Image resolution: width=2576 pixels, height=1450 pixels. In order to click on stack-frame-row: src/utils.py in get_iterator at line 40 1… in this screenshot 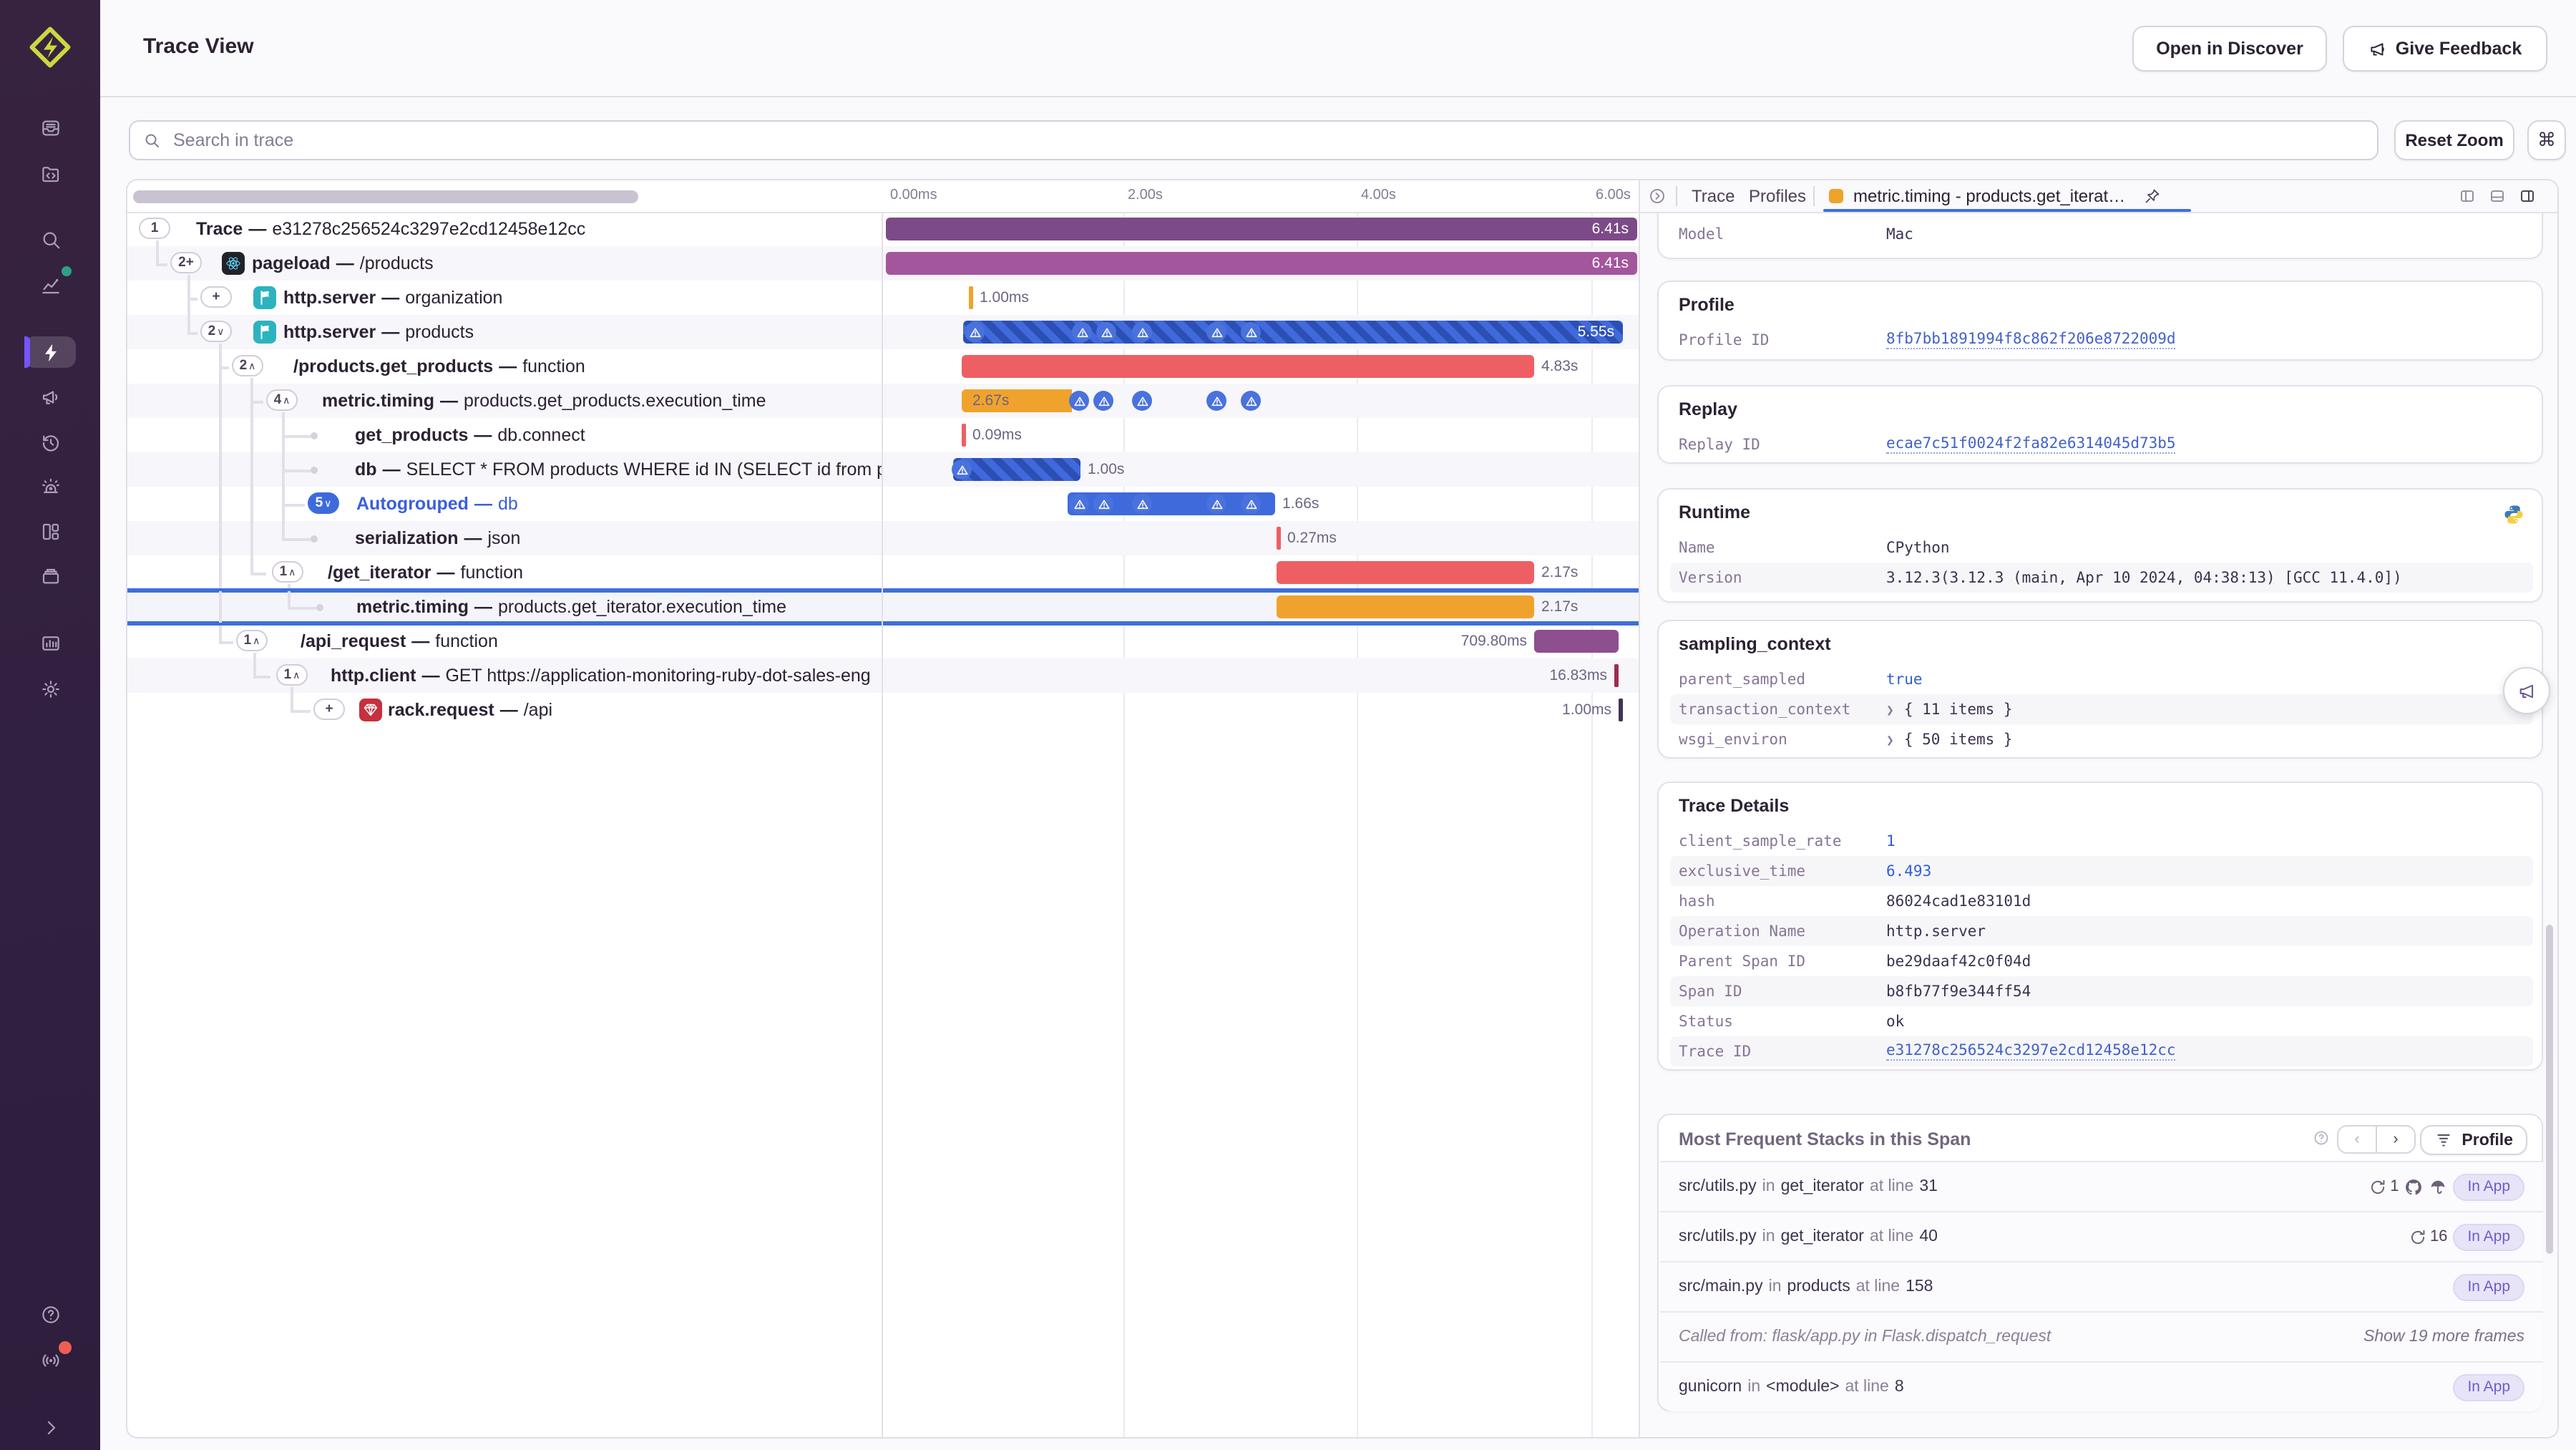, I will do `click(2101, 1236)`.